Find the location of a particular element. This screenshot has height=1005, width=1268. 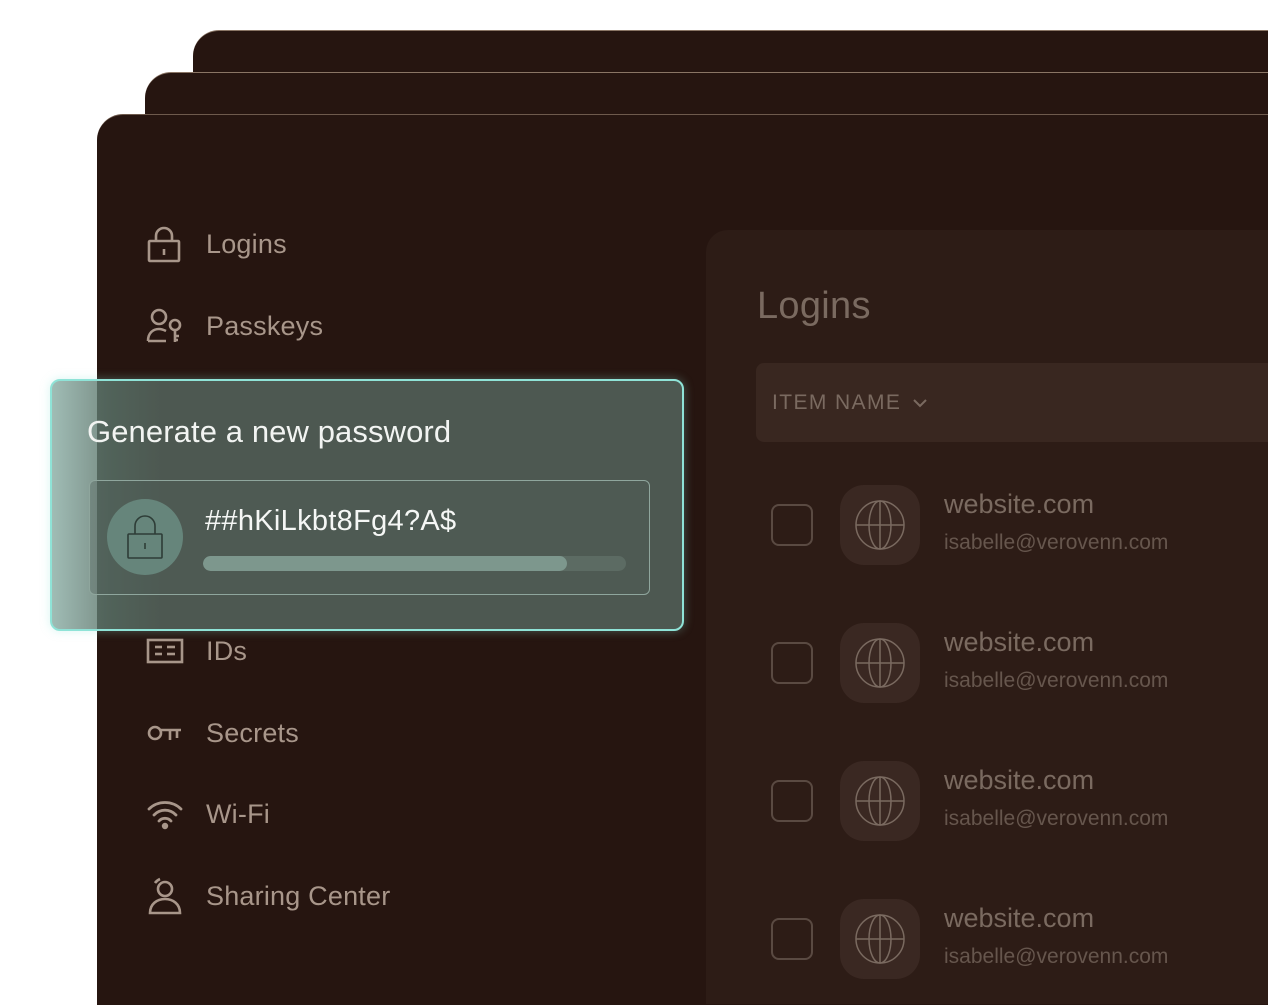

column-header-label: ITEM NAME is located at coordinates (837, 402).